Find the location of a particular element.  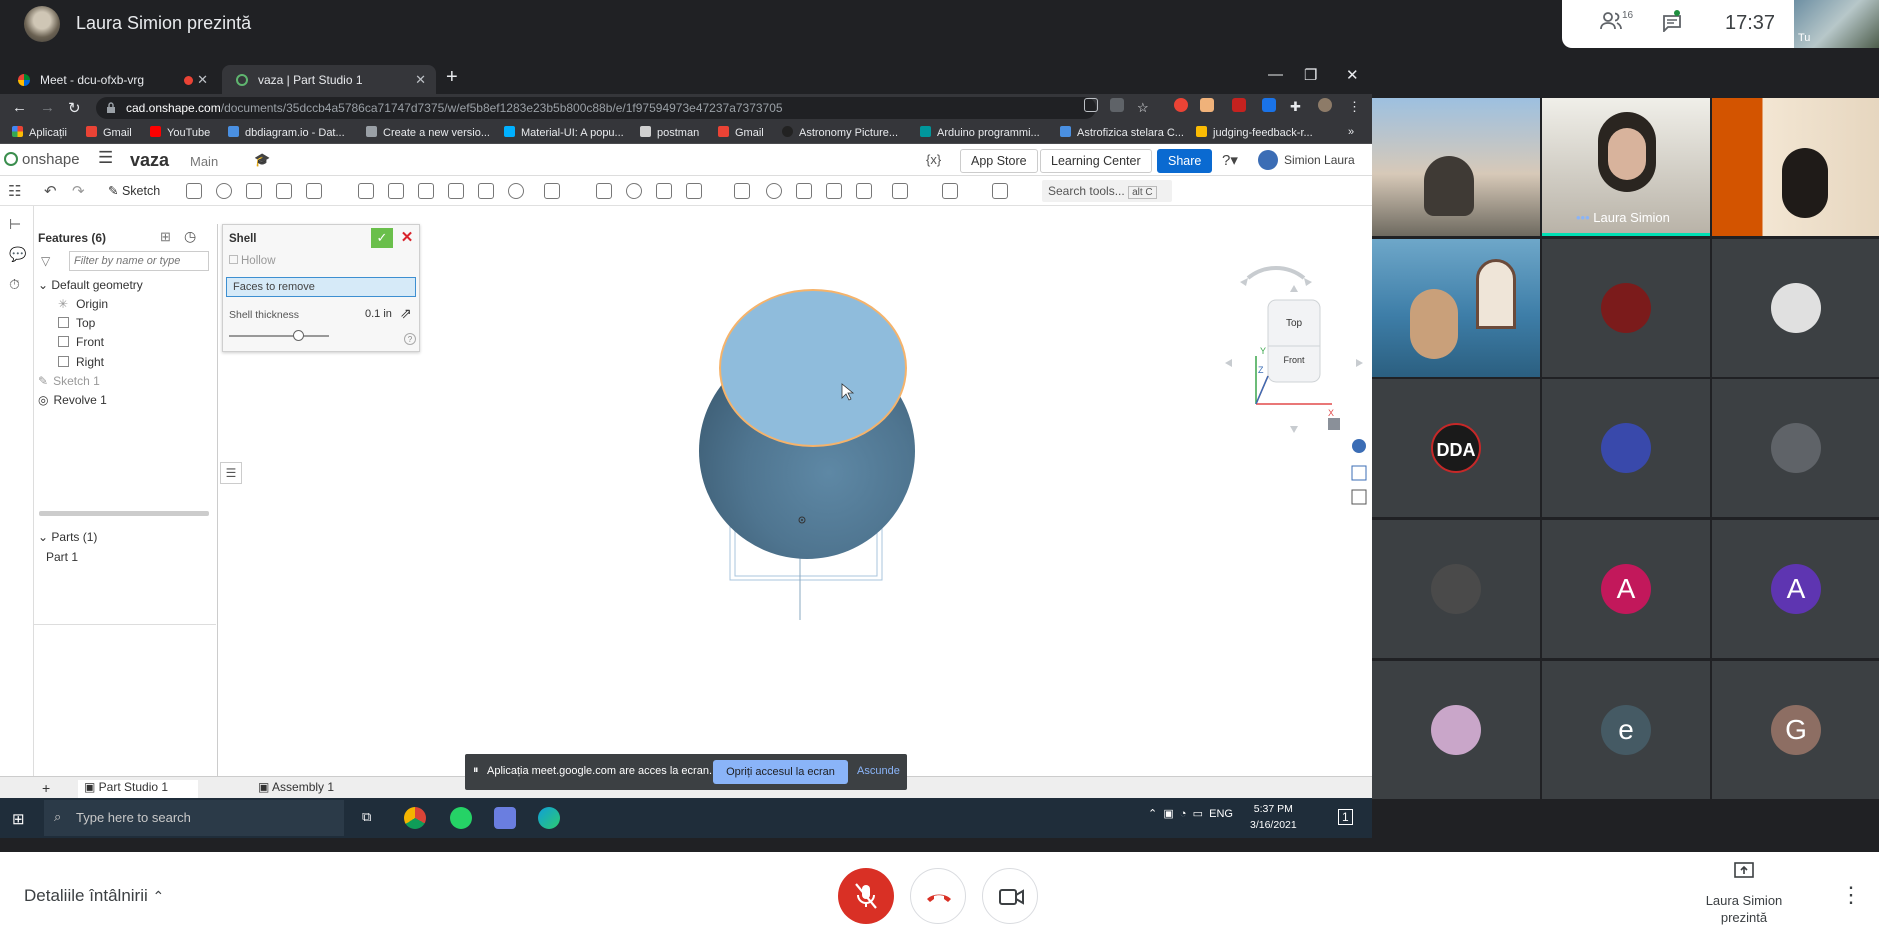

boolean-tool-icon is located at coordinates (634, 191).